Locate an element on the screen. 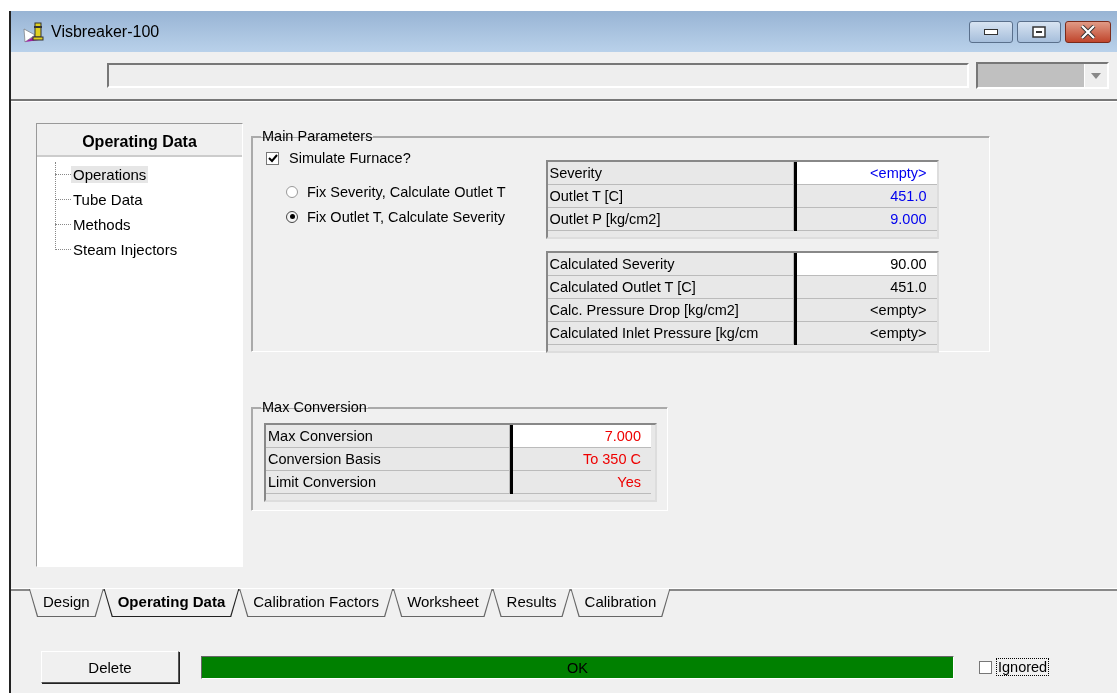  value-cell: 7.000 is located at coordinates (582, 436).